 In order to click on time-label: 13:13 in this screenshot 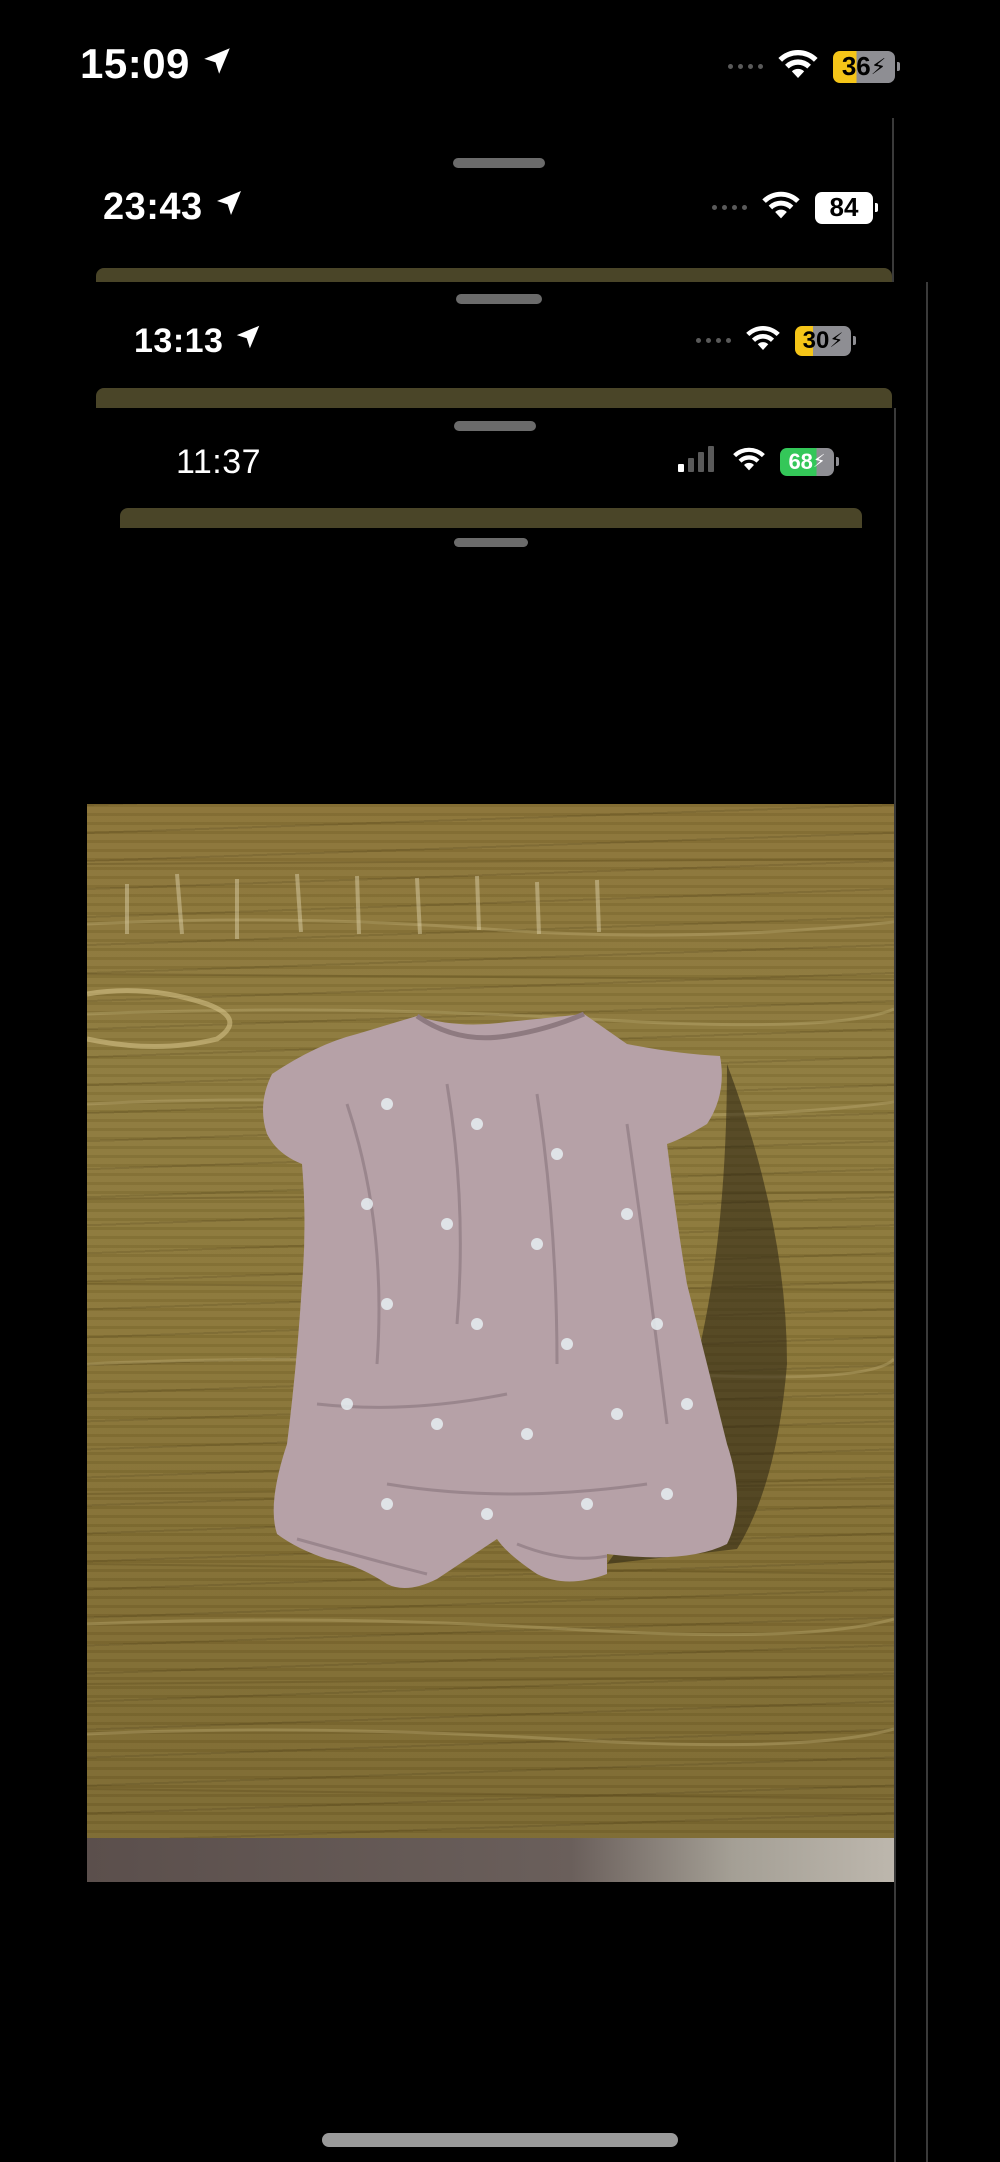, I will do `click(179, 341)`.